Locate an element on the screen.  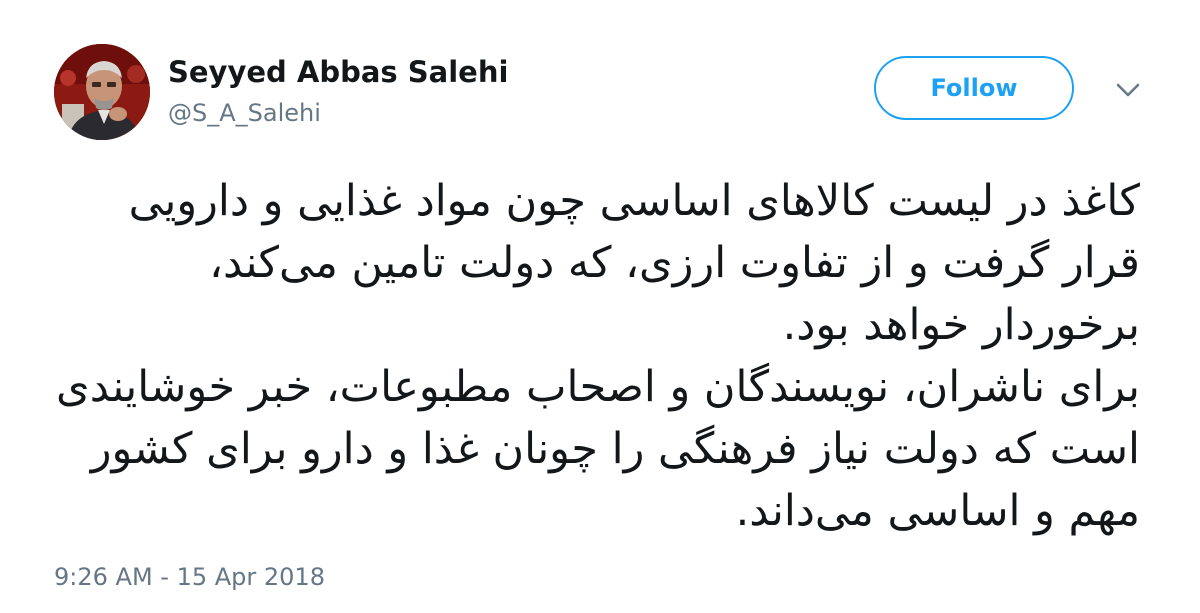
display-name: Seyyed Abbas Salehi is located at coordinates (338, 72).